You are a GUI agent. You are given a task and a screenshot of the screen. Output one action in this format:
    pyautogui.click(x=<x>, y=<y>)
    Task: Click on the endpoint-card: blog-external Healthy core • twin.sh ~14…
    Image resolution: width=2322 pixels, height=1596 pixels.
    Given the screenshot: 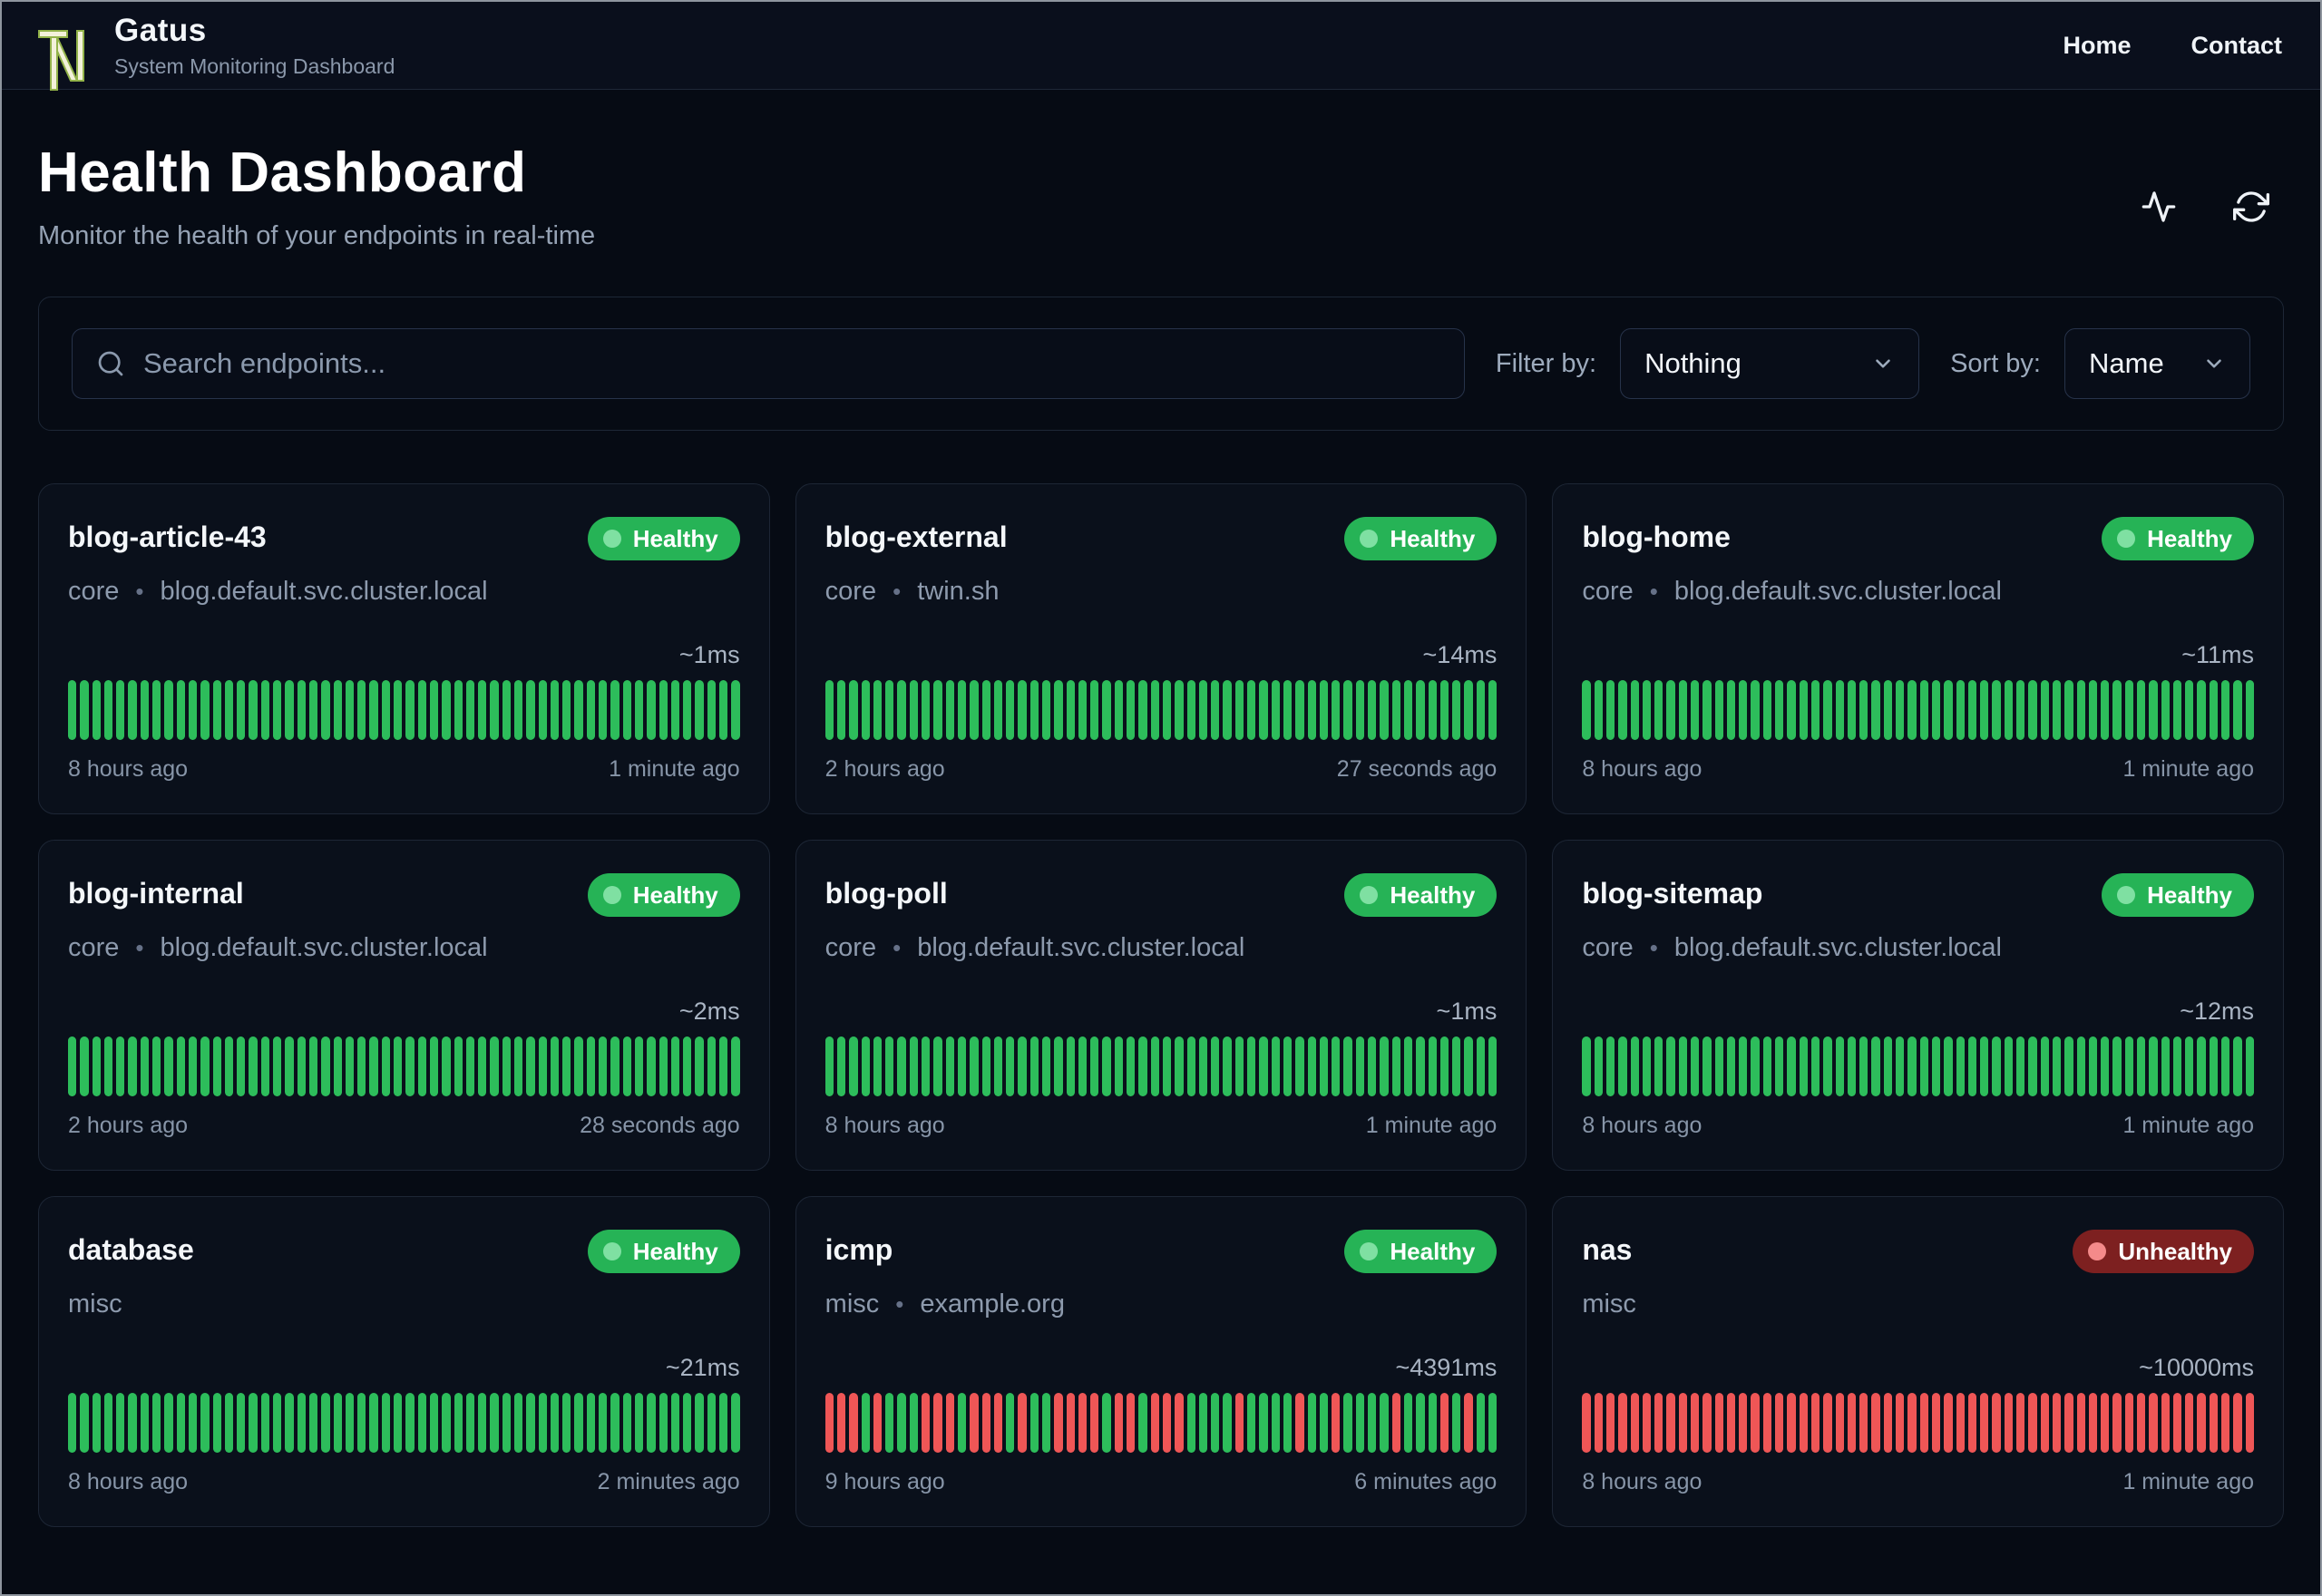 What is the action you would take?
    pyautogui.click(x=1161, y=648)
    